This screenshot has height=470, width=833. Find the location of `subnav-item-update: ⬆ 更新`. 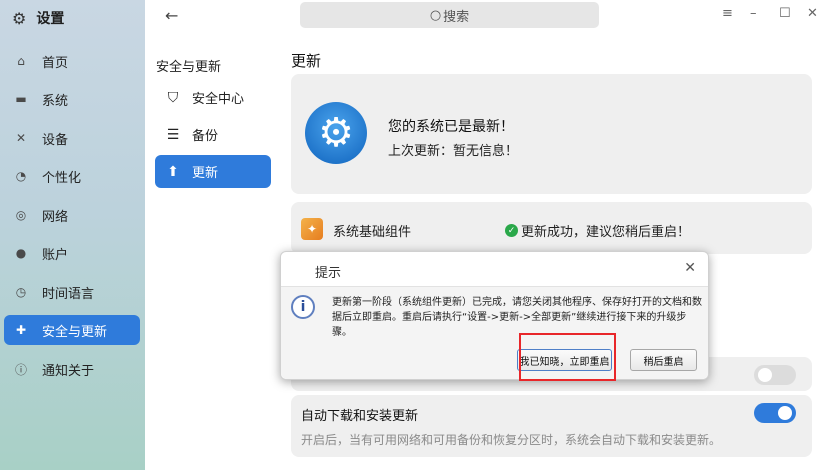

subnav-item-update: ⬆ 更新 is located at coordinates (213, 171).